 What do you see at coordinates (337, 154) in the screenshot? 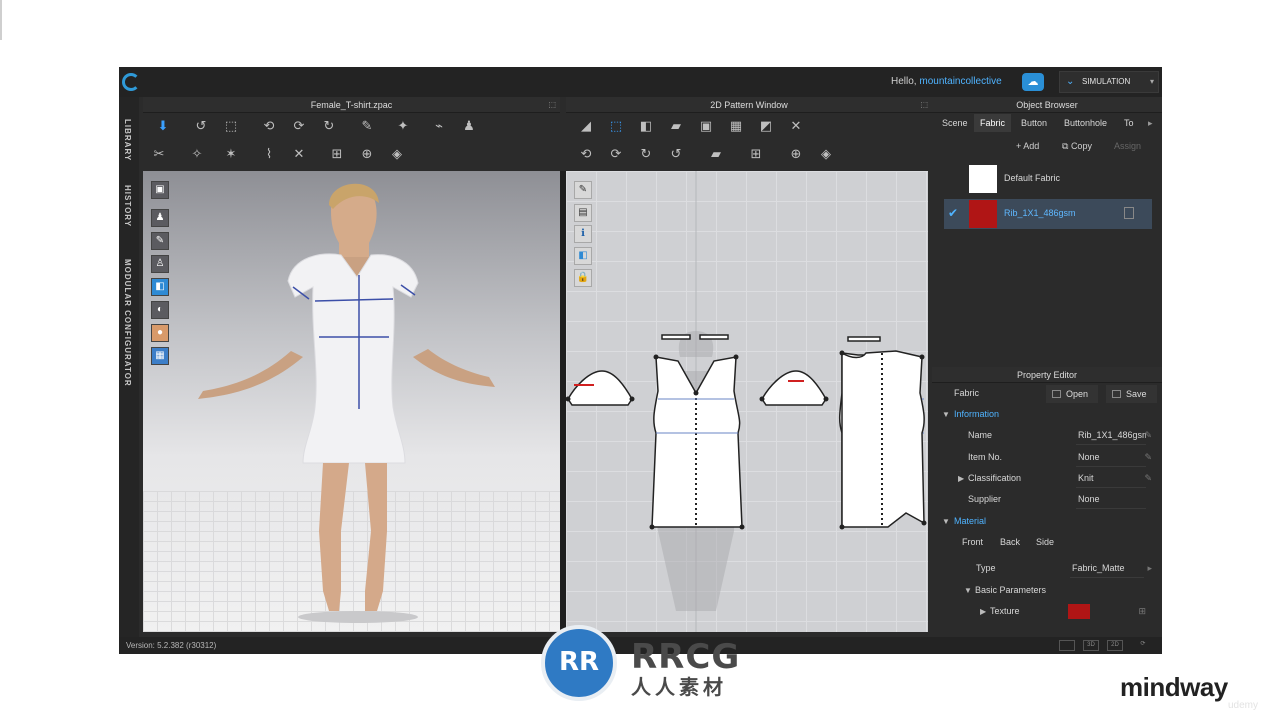
I see `button-tool-icon: ⊞` at bounding box center [337, 154].